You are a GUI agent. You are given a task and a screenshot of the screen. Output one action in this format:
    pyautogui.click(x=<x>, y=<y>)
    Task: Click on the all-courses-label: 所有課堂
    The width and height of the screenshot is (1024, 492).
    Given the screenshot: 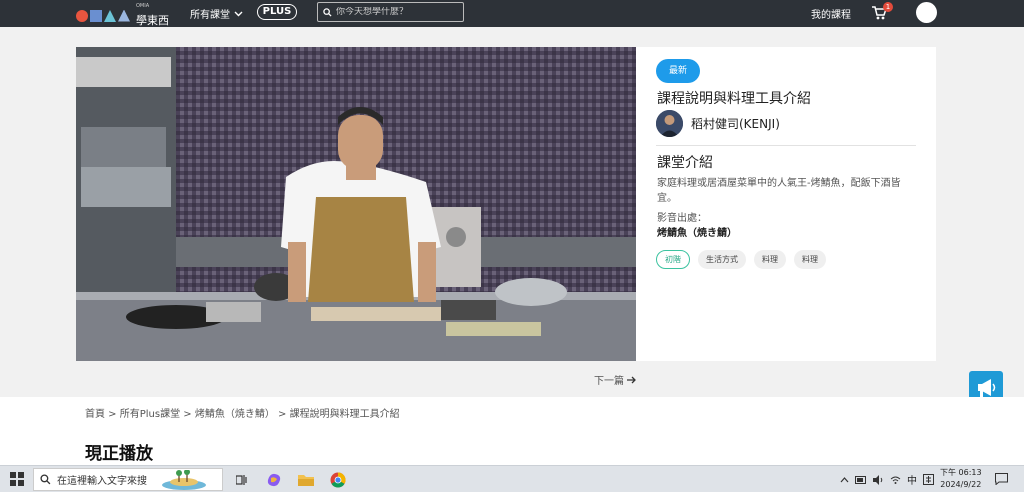 What is the action you would take?
    pyautogui.click(x=210, y=15)
    